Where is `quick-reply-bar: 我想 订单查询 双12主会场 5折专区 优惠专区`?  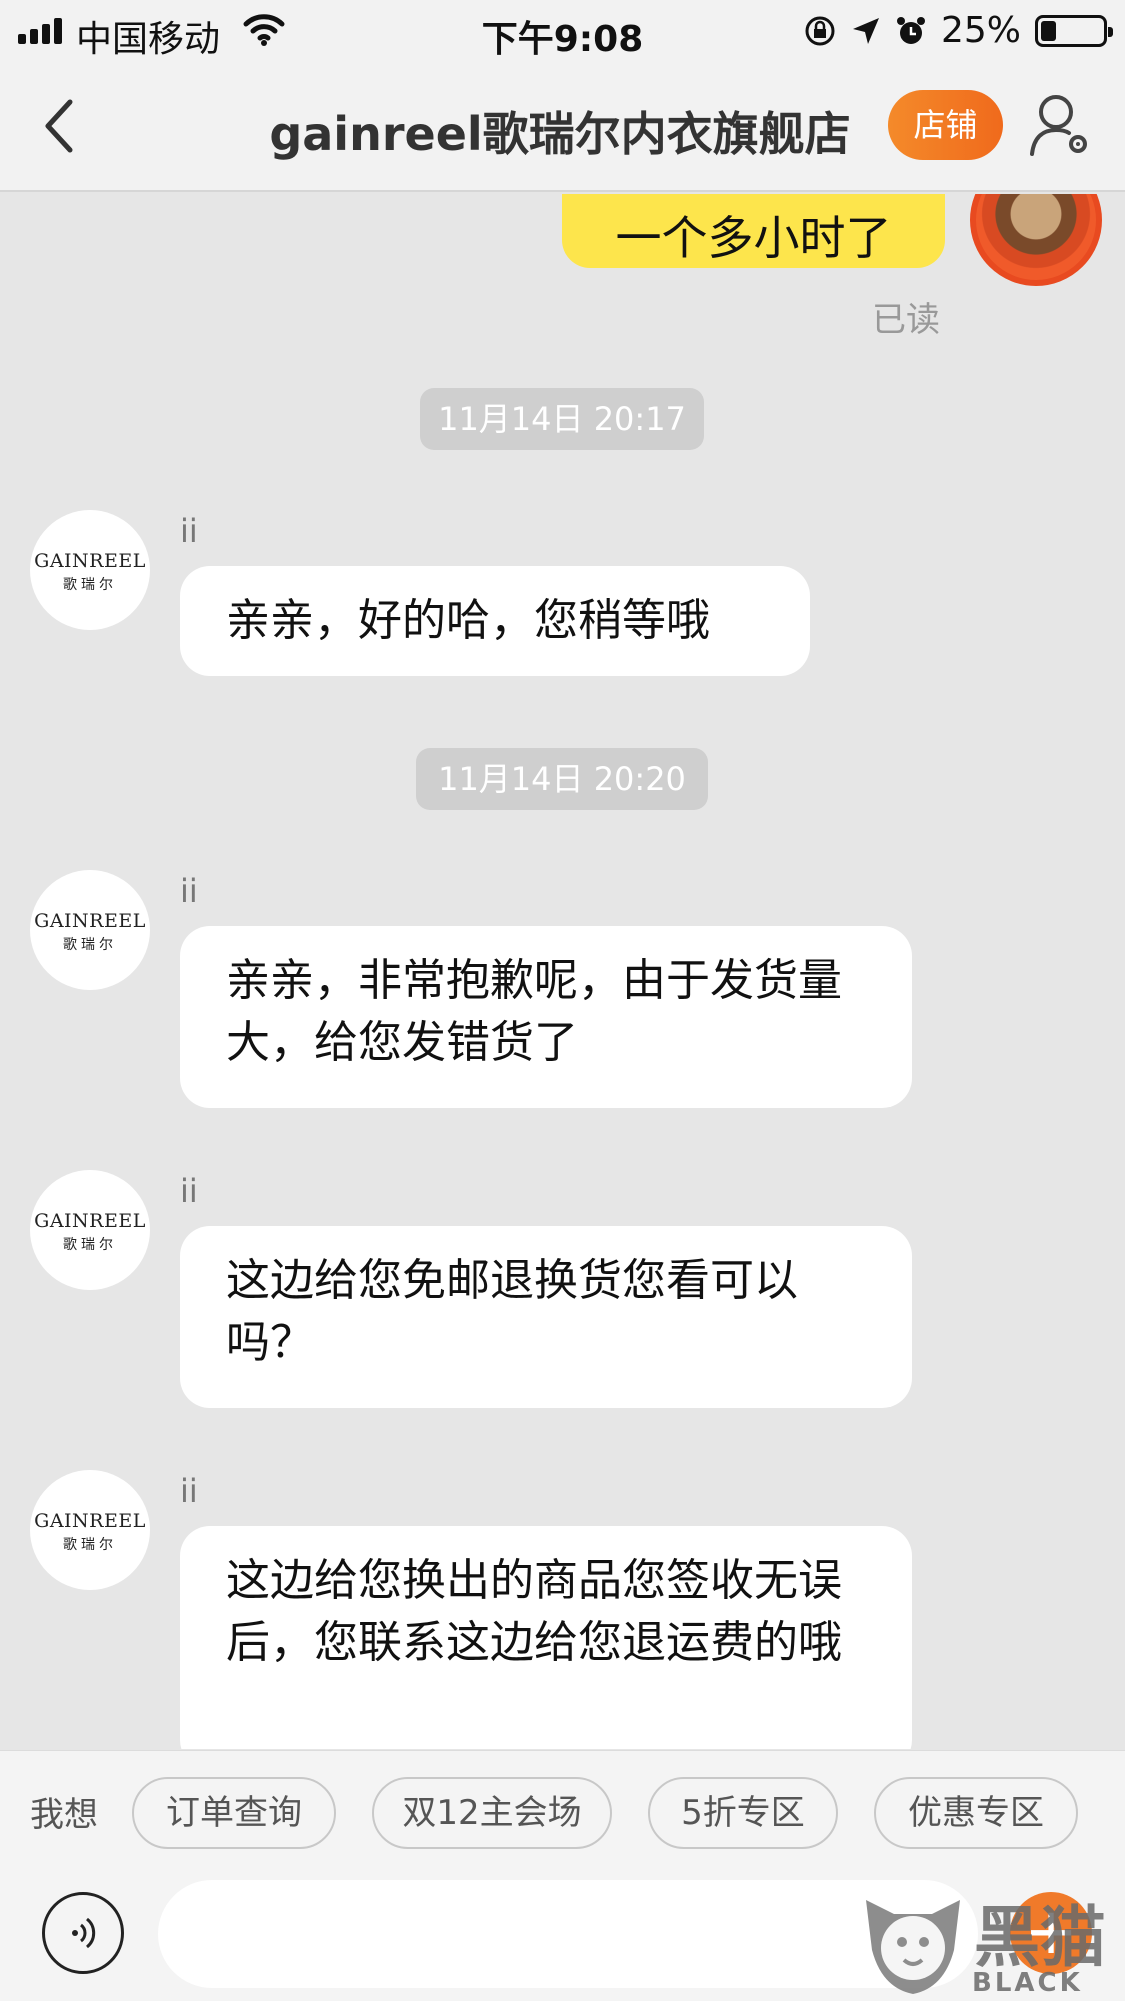
quick-reply-bar: 我想 订单查询 双12主会场 5折专区 优惠专区 is located at coordinates (562, 1811).